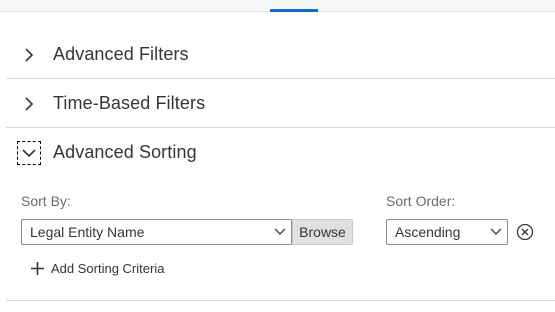 The image size is (555, 312). What do you see at coordinates (156, 232) in the screenshot?
I see `sort-by-select: Legal Entity Name` at bounding box center [156, 232].